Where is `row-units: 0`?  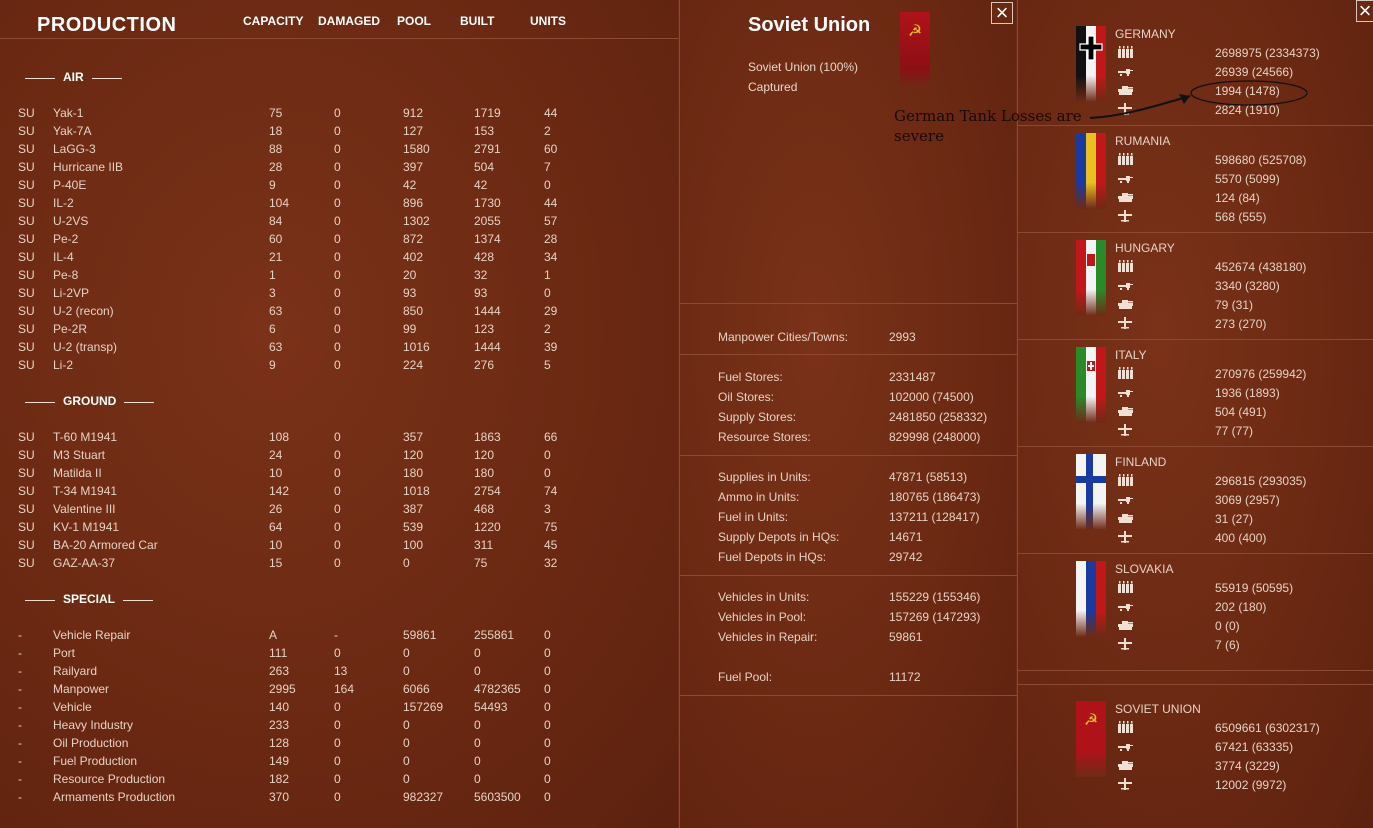 row-units: 0 is located at coordinates (547, 653).